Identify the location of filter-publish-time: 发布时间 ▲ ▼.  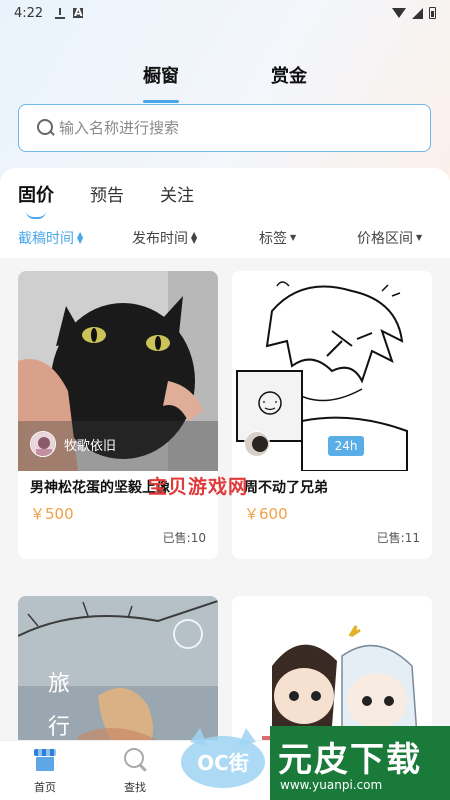
(164, 238).